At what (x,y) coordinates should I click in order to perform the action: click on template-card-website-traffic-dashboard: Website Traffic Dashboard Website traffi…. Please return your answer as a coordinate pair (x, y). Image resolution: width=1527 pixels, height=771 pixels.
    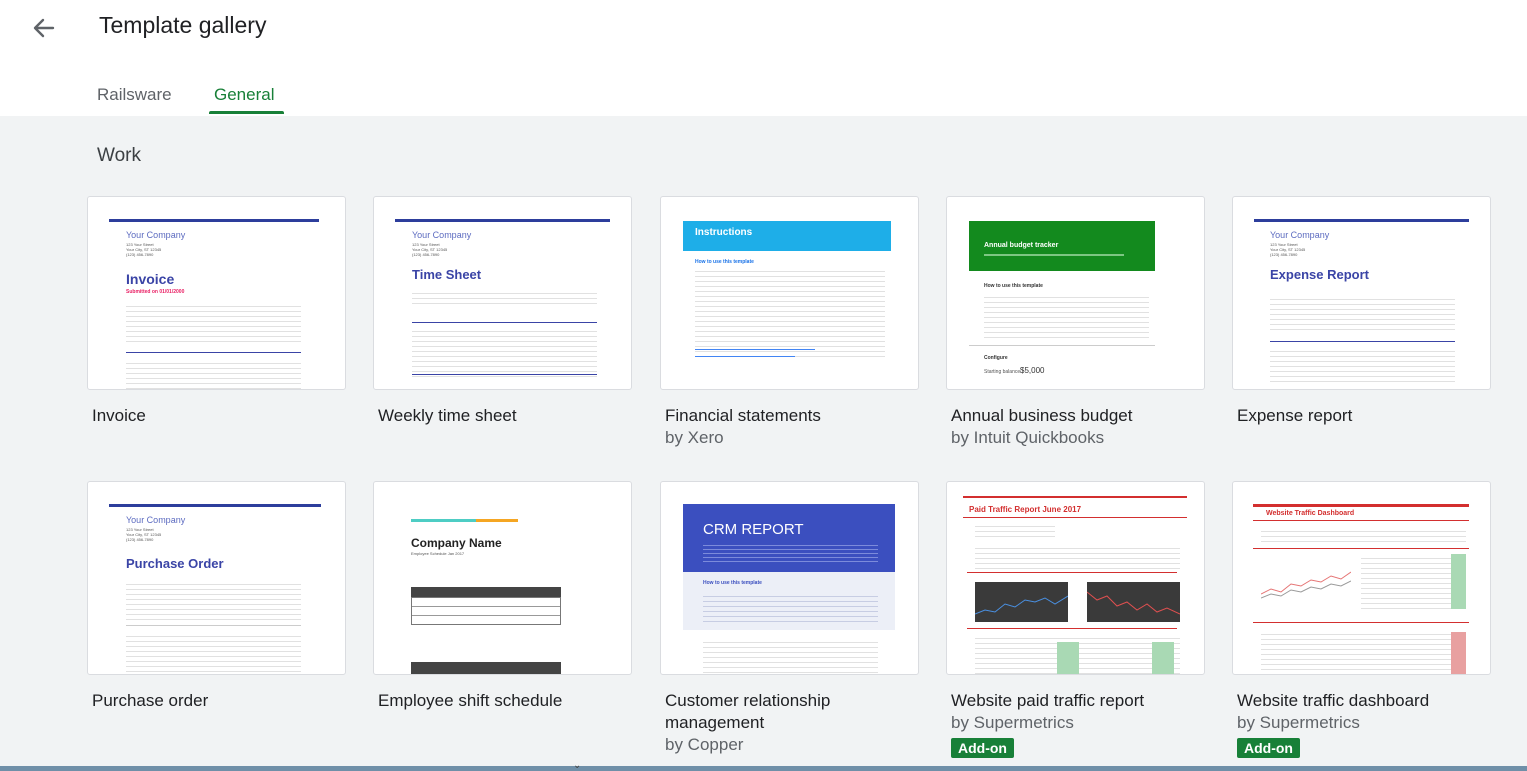
    Looking at the image, I should click on (1362, 619).